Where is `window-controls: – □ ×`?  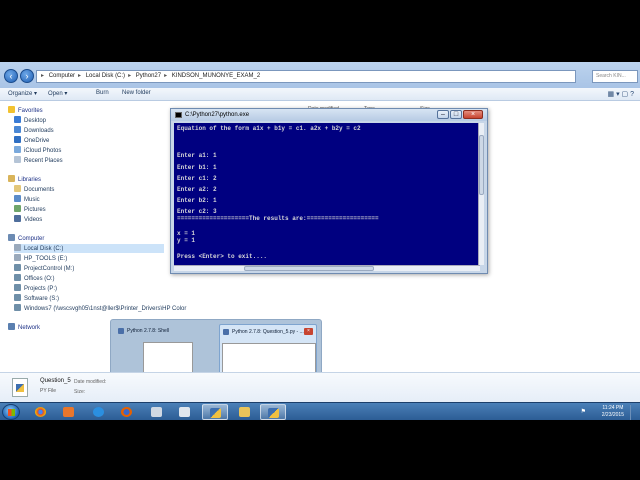
window-controls: – □ × is located at coordinates (459, 114).